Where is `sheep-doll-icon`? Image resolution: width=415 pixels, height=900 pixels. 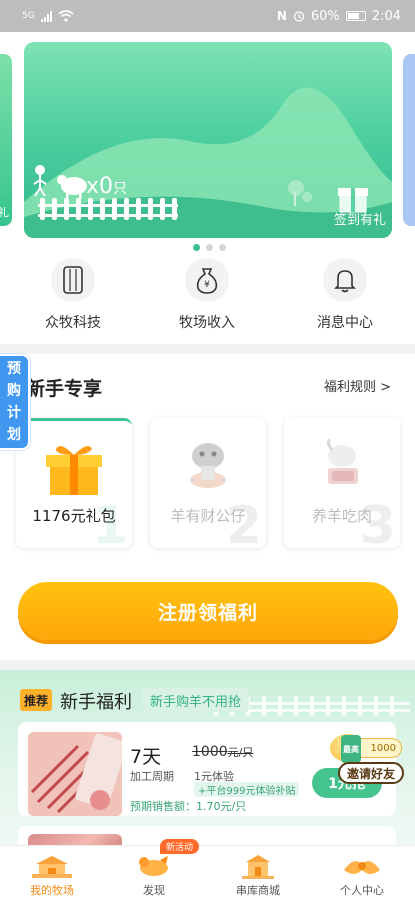 sheep-doll-icon is located at coordinates (208, 465).